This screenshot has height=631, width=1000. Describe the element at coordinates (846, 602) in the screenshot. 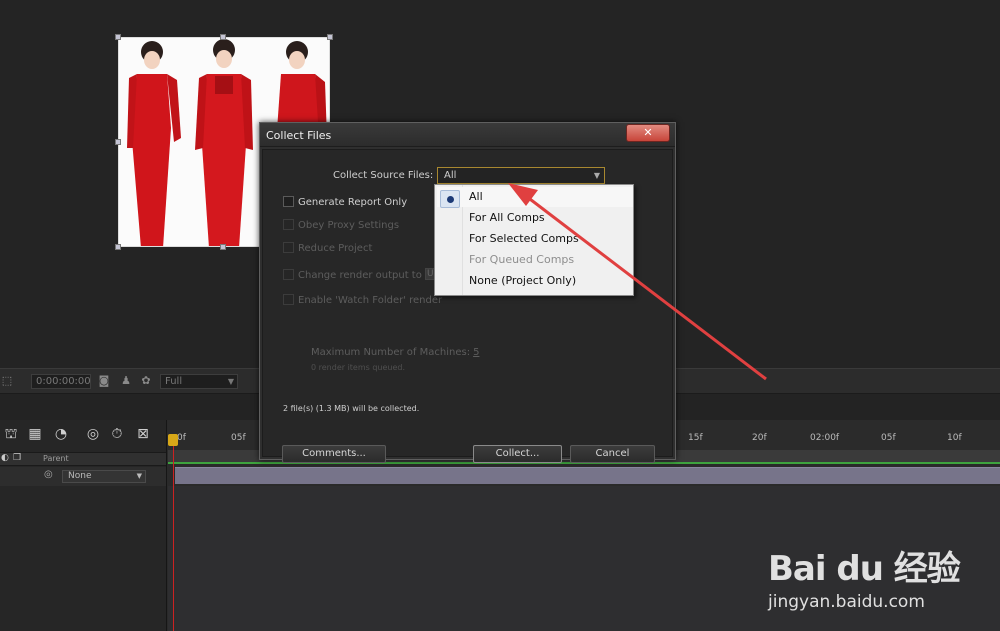

I see `watermark-url: jingyan.baidu.com` at that location.